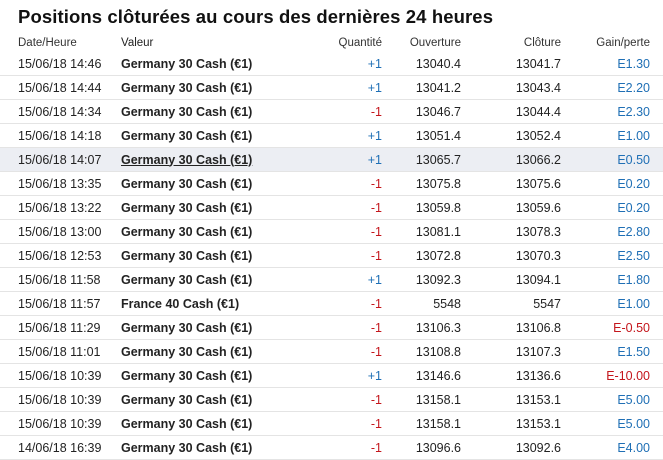 Image resolution: width=663 pixels, height=460 pixels. What do you see at coordinates (515, 159) in the screenshot?
I see `cell-close-price: 13066.2` at bounding box center [515, 159].